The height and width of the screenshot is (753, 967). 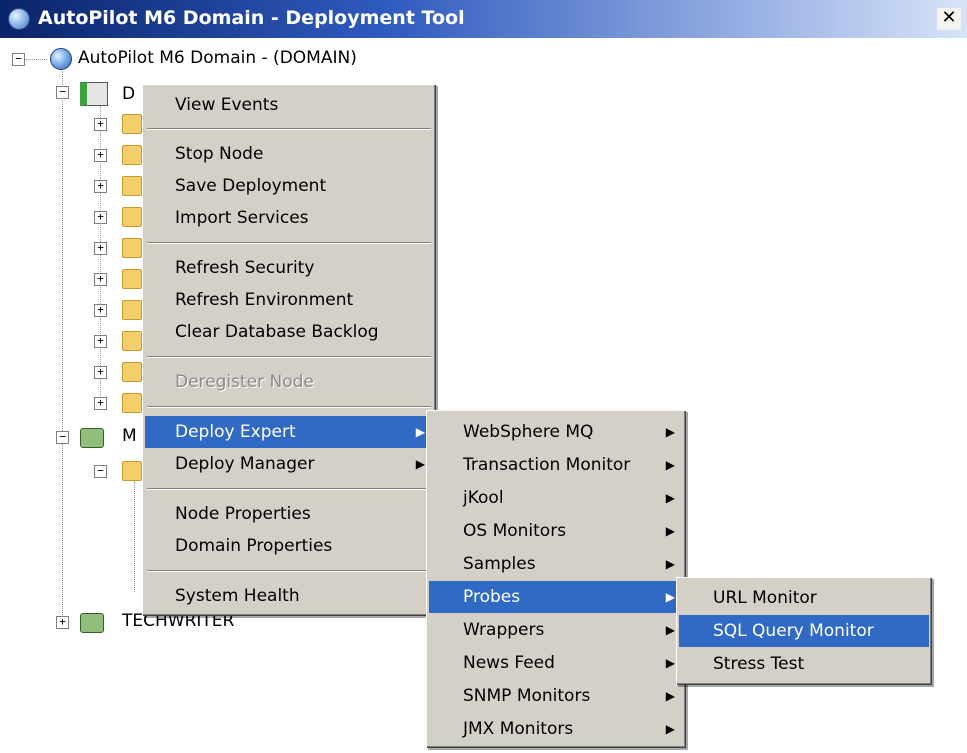 I want to click on menu-item-deploy-manager: Deploy Manager ▶, so click(x=289, y=464).